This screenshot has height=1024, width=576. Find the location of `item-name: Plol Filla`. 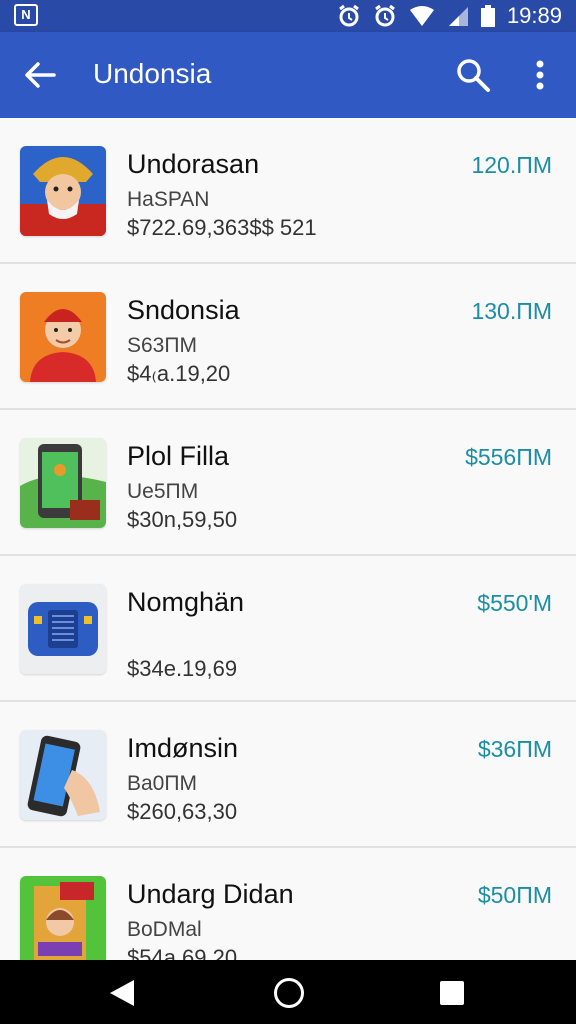

item-name: Plol Filla is located at coordinates (178, 456).